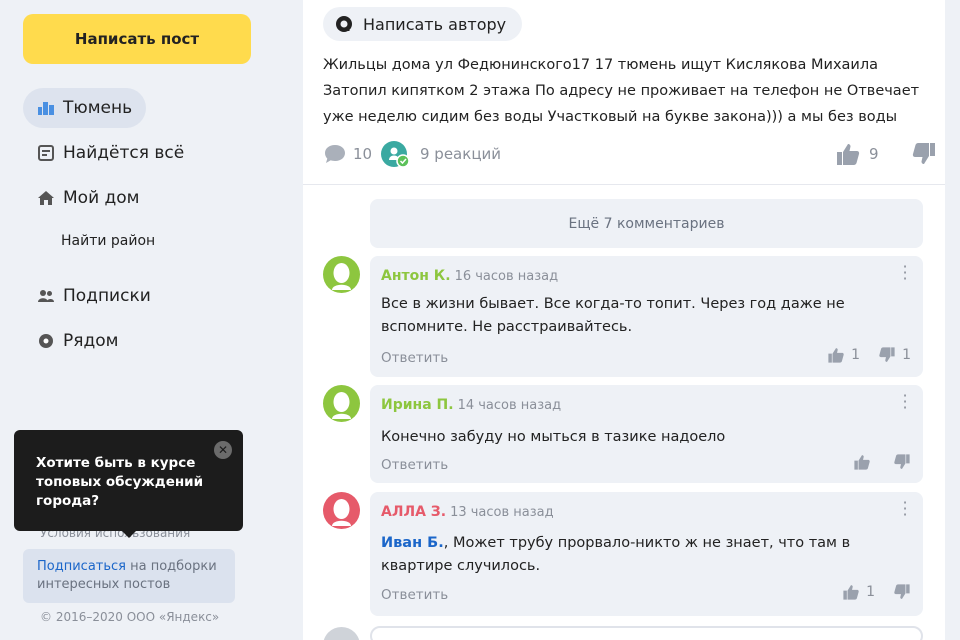 This screenshot has height=640, width=960. I want to click on copyright: © 2016–2020 ООО «Яндекс», so click(130, 617).